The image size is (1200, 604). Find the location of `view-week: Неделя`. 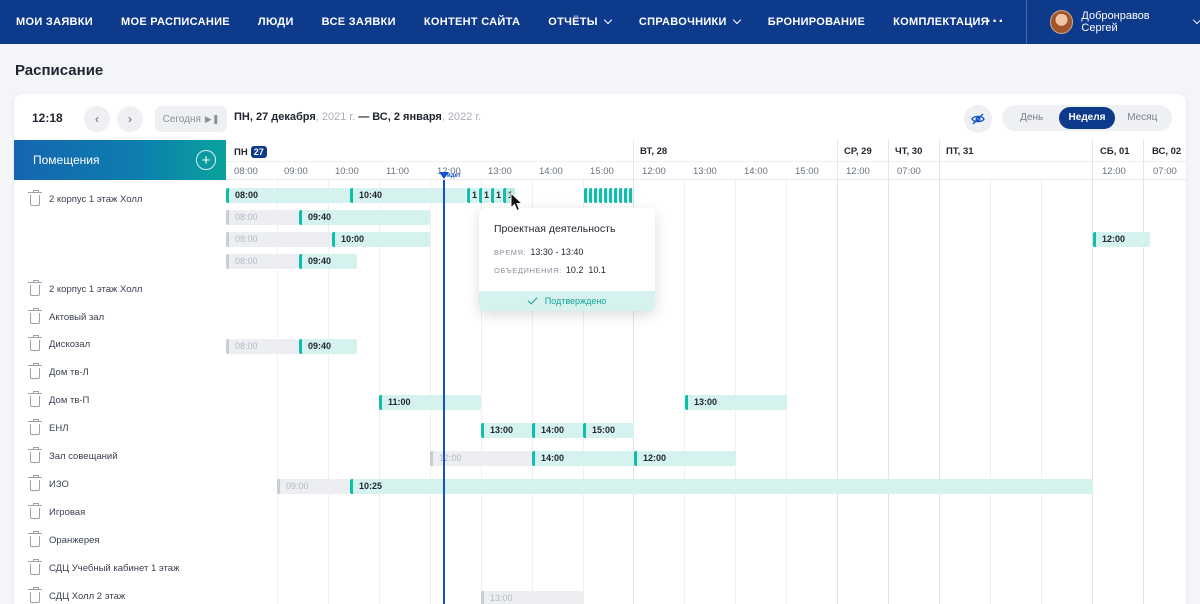

view-week: Неделя is located at coordinates (1087, 118).